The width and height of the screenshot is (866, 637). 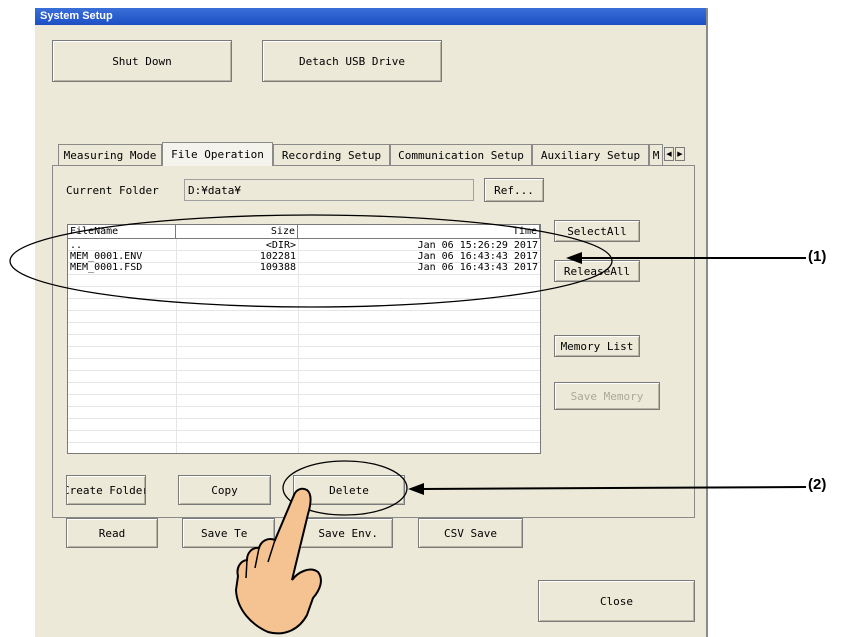 What do you see at coordinates (613, 488) in the screenshot?
I see `callout-2-arrow` at bounding box center [613, 488].